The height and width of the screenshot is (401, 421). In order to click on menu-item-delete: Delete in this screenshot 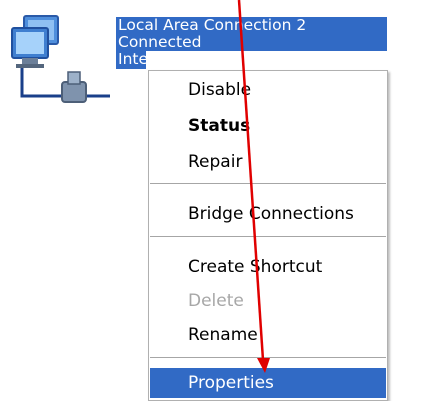, I will do `click(216, 301)`.